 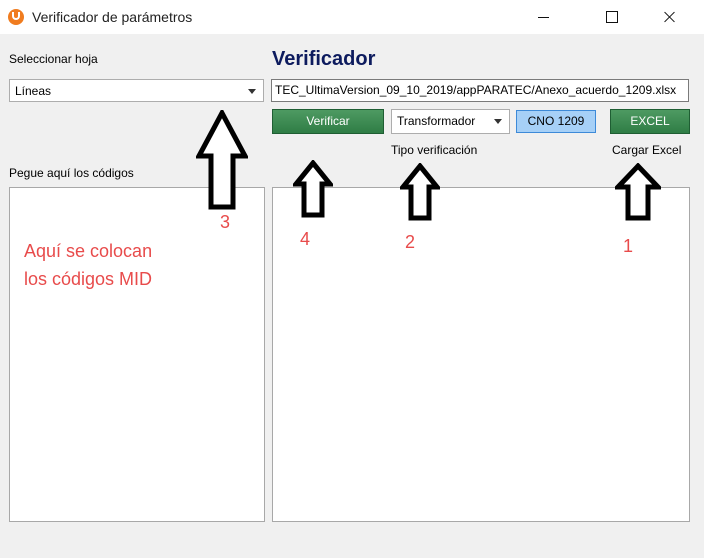 I want to click on page-title: Verificador, so click(x=324, y=59).